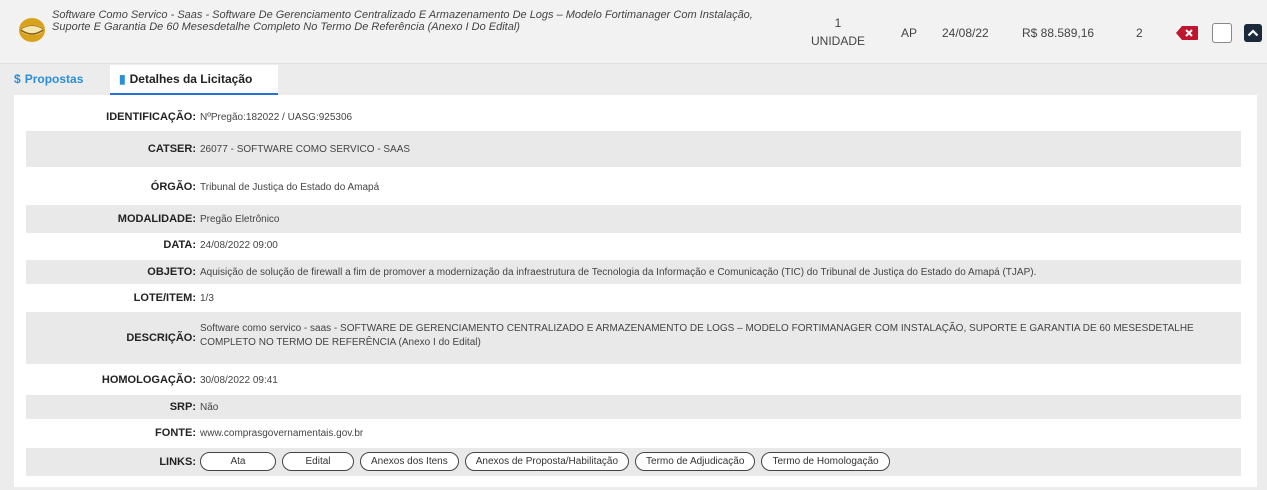  I want to click on descricao-label: DESCRIÇÃO:, so click(161, 338).